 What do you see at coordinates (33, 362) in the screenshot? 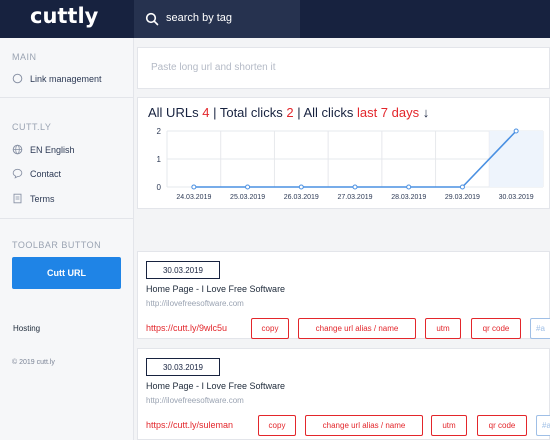
I see `copyright: © 2019 cutt.ly` at bounding box center [33, 362].